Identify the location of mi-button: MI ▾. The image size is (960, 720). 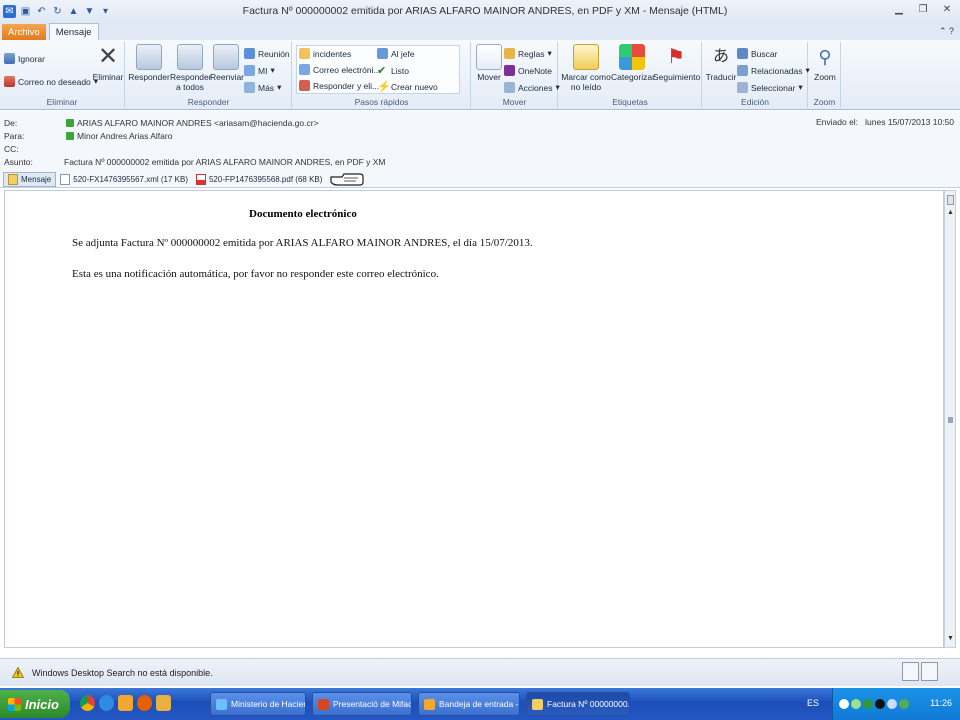
(259, 70).